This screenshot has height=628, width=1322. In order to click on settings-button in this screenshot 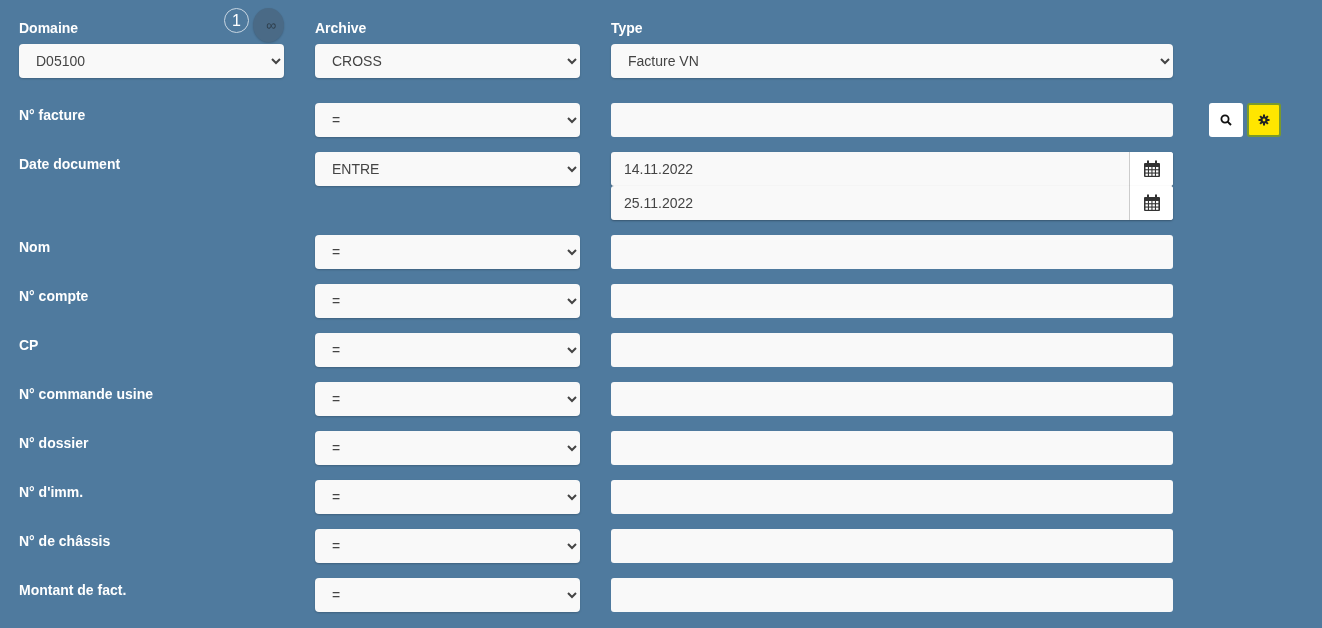, I will do `click(1264, 120)`.